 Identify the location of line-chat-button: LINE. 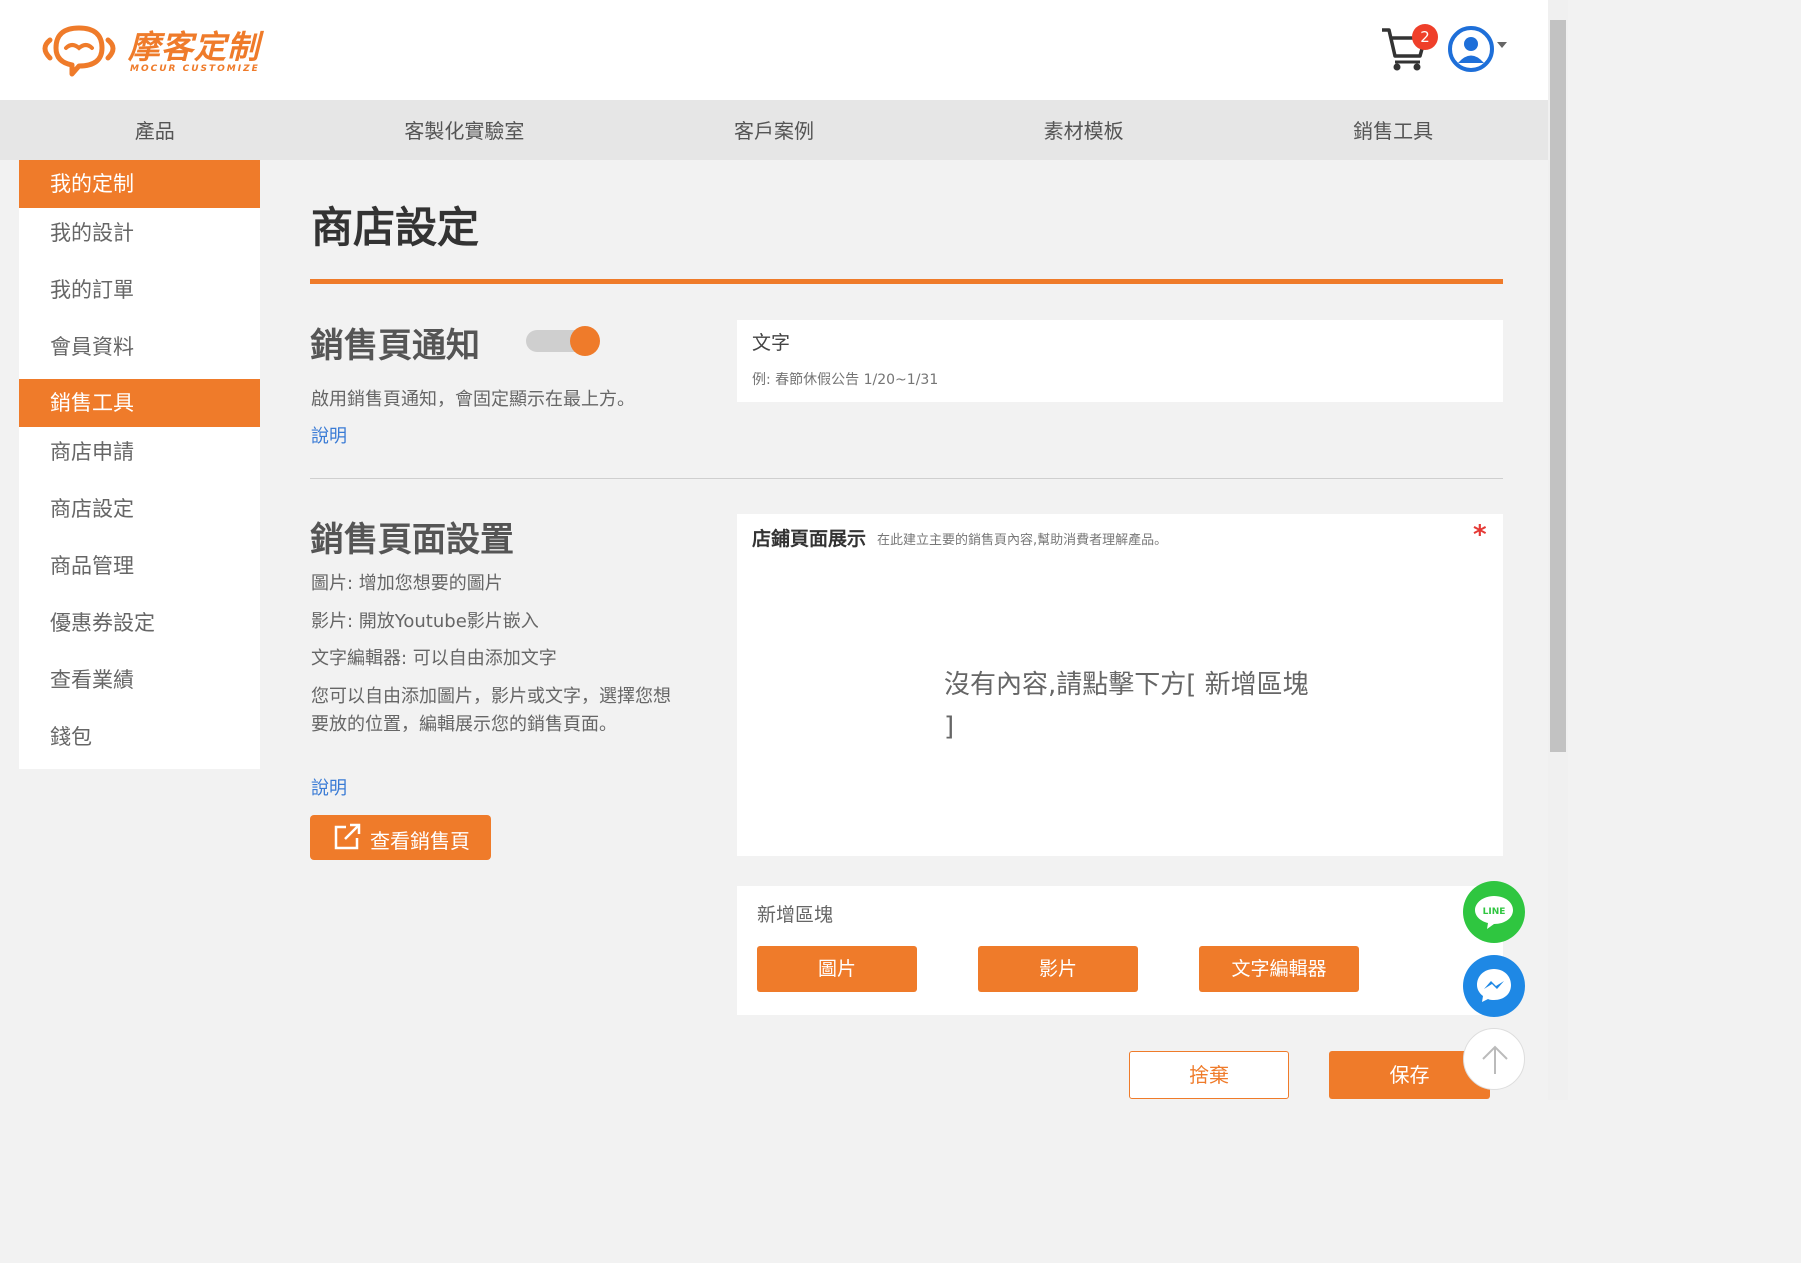
(1494, 912).